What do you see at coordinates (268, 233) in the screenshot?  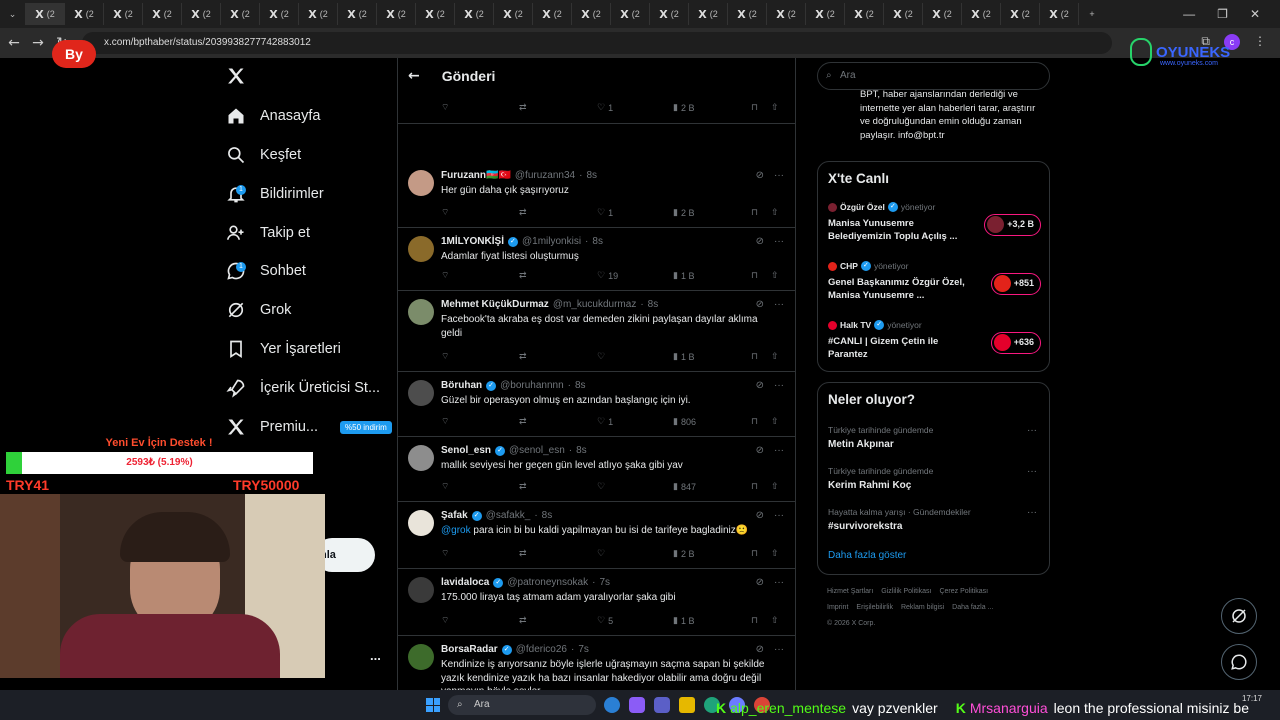 I see `sidebar-item-follow: Takip et` at bounding box center [268, 233].